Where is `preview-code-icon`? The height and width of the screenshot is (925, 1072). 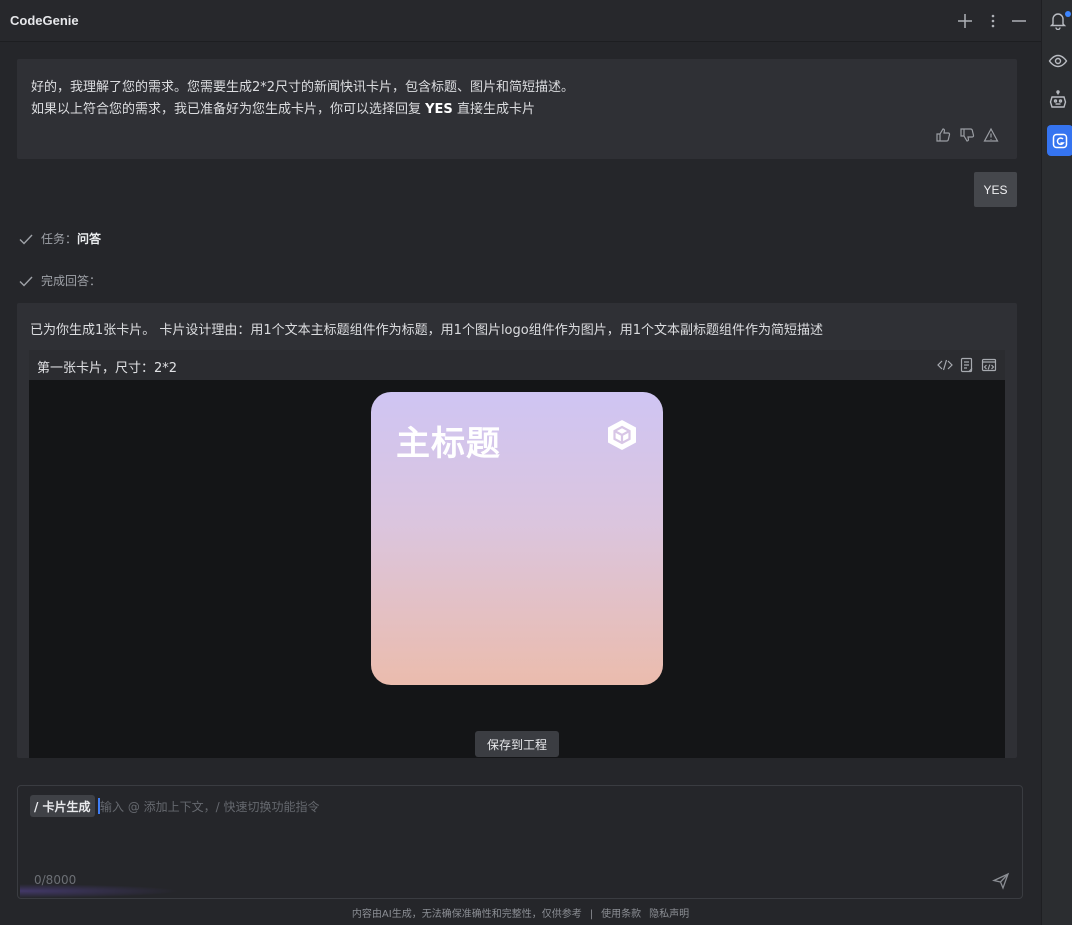 preview-code-icon is located at coordinates (989, 365).